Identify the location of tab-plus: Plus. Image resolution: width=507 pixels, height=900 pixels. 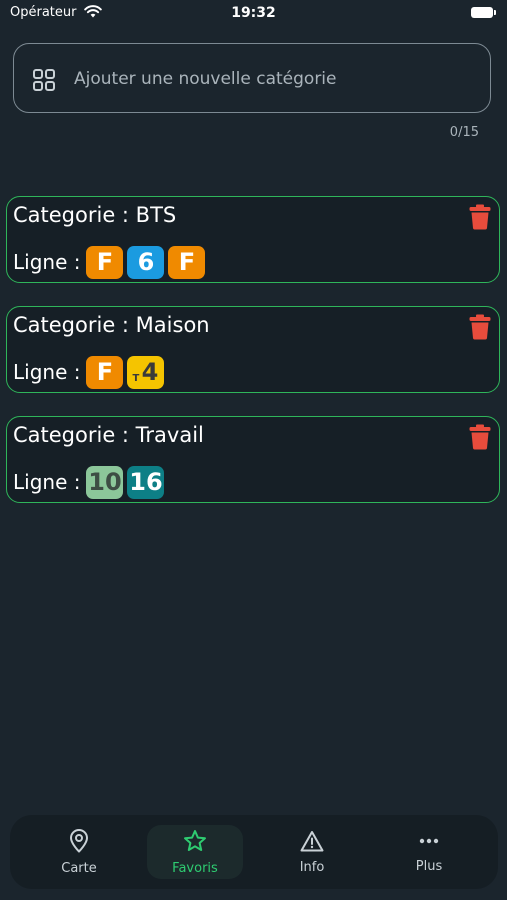
(429, 852).